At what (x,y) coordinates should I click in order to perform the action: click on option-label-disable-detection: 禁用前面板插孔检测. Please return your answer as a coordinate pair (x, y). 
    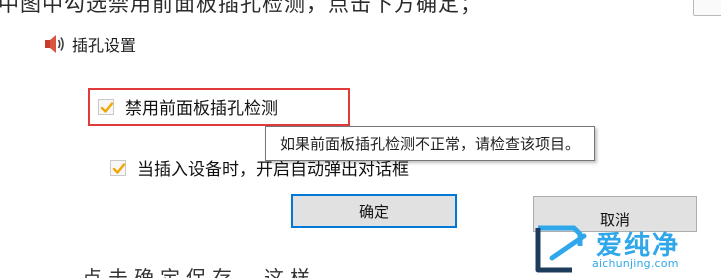
    Looking at the image, I should click on (201, 109).